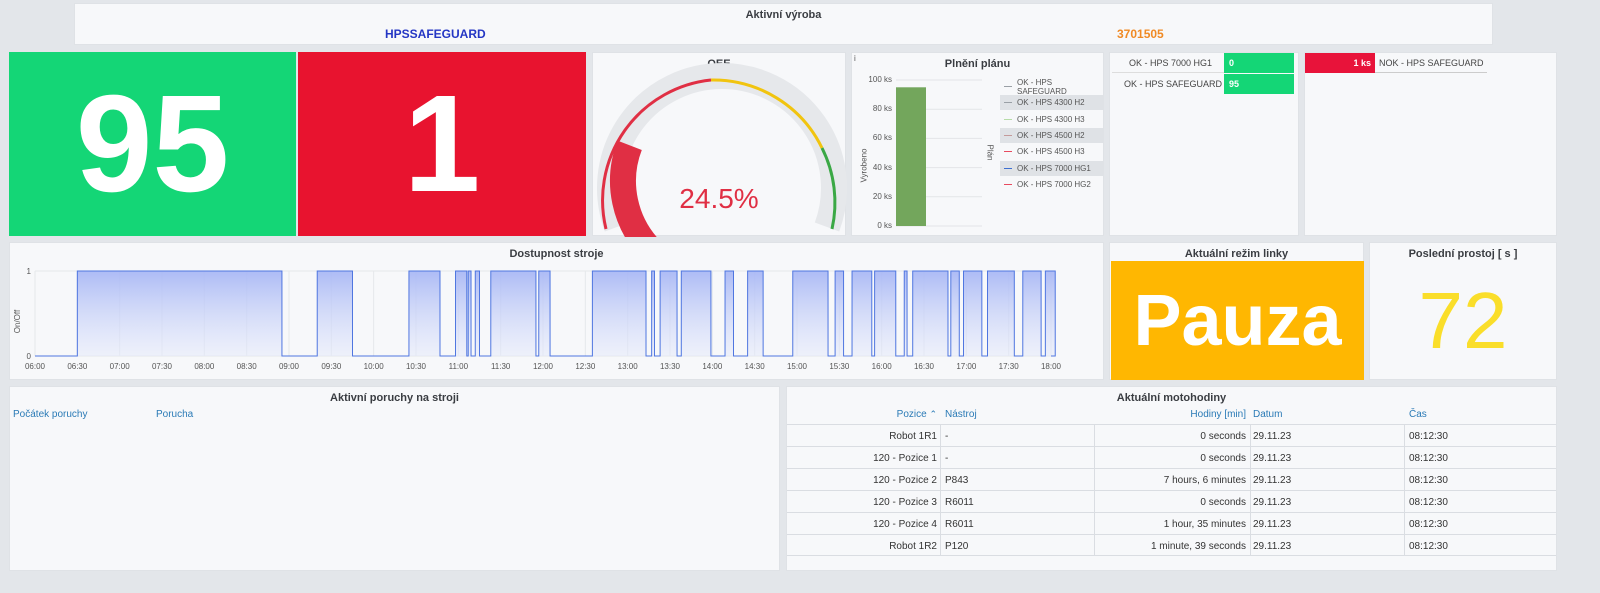  Describe the element at coordinates (947, 458) in the screenshot. I see `cell-tool: -` at that location.